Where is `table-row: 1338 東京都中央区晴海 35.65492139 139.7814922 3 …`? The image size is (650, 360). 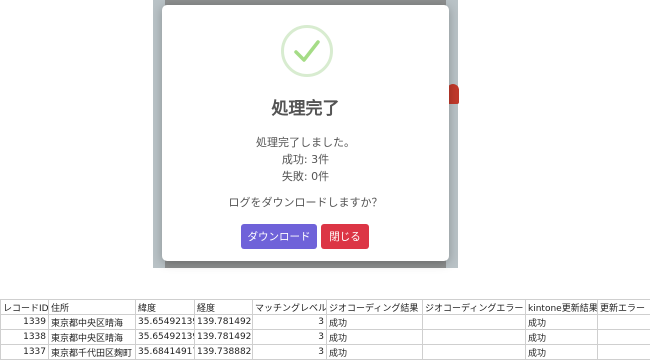
table-row: 1338 東京都中央区晴海 35.65492139 139.7814922 3 … is located at coordinates (325, 337).